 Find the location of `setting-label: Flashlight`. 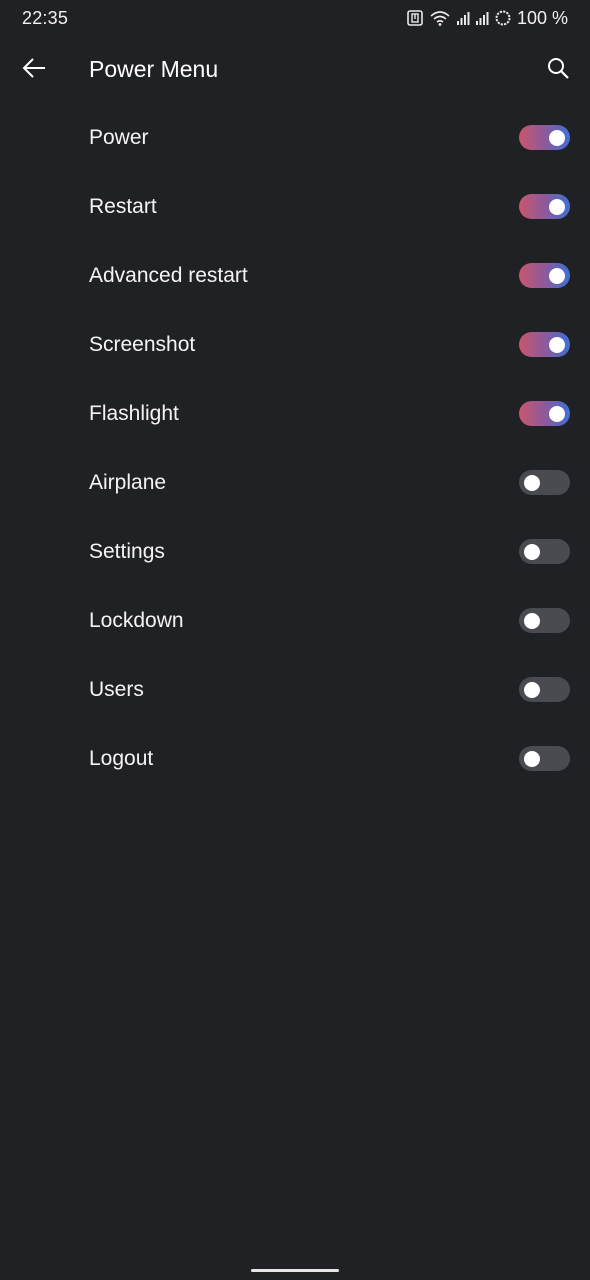

setting-label: Flashlight is located at coordinates (134, 413).